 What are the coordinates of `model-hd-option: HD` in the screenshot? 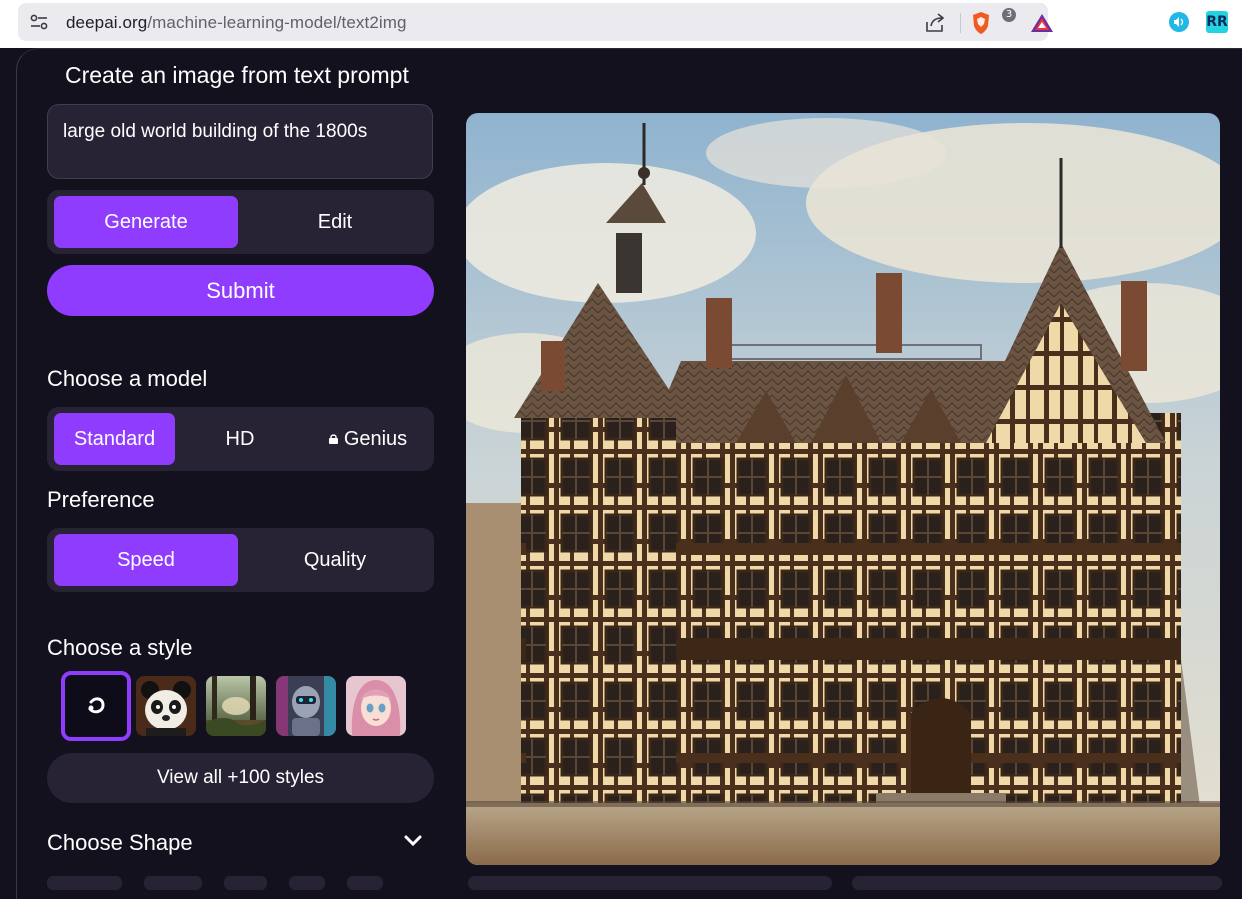 It's located at (240, 439).